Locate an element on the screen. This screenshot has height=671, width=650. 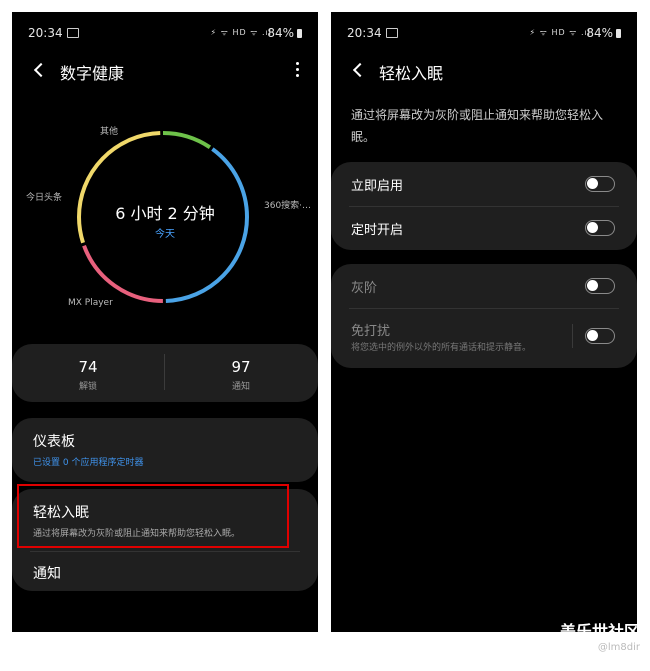
grayscale-label: 灰阶 is located at coordinates (364, 288).